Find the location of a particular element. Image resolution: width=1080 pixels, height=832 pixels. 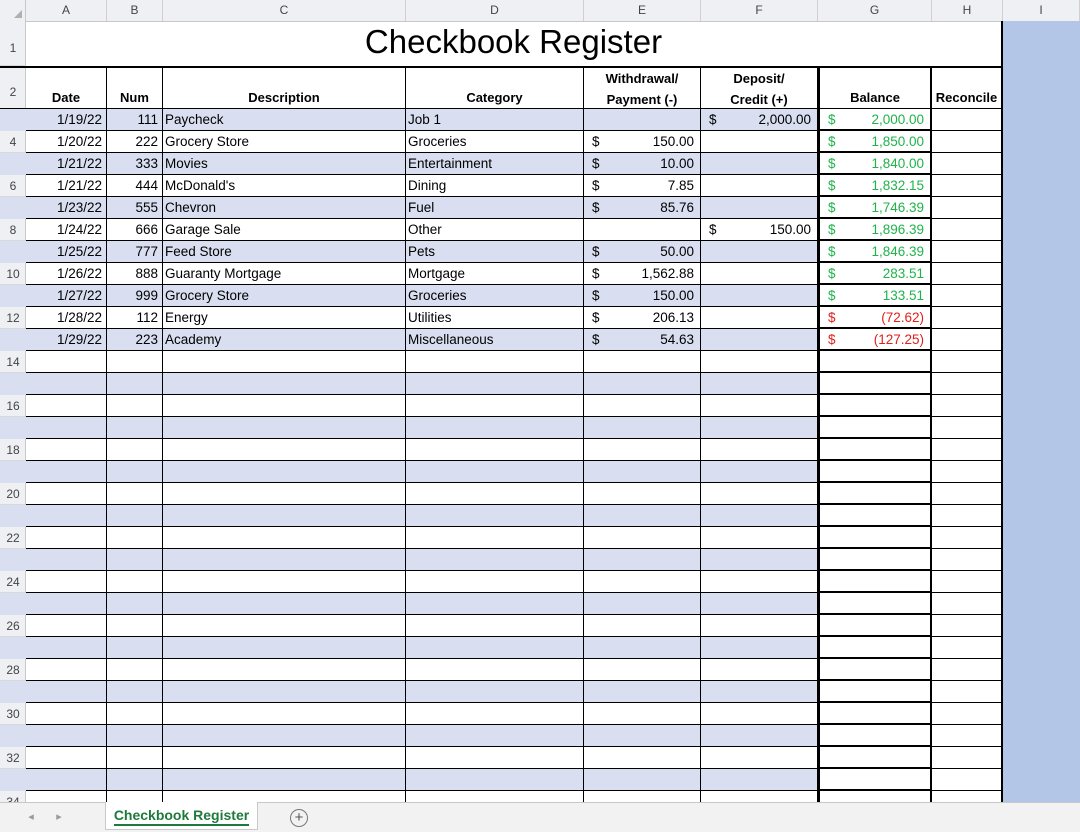

cell-date: 1/25/22 is located at coordinates (66, 252).